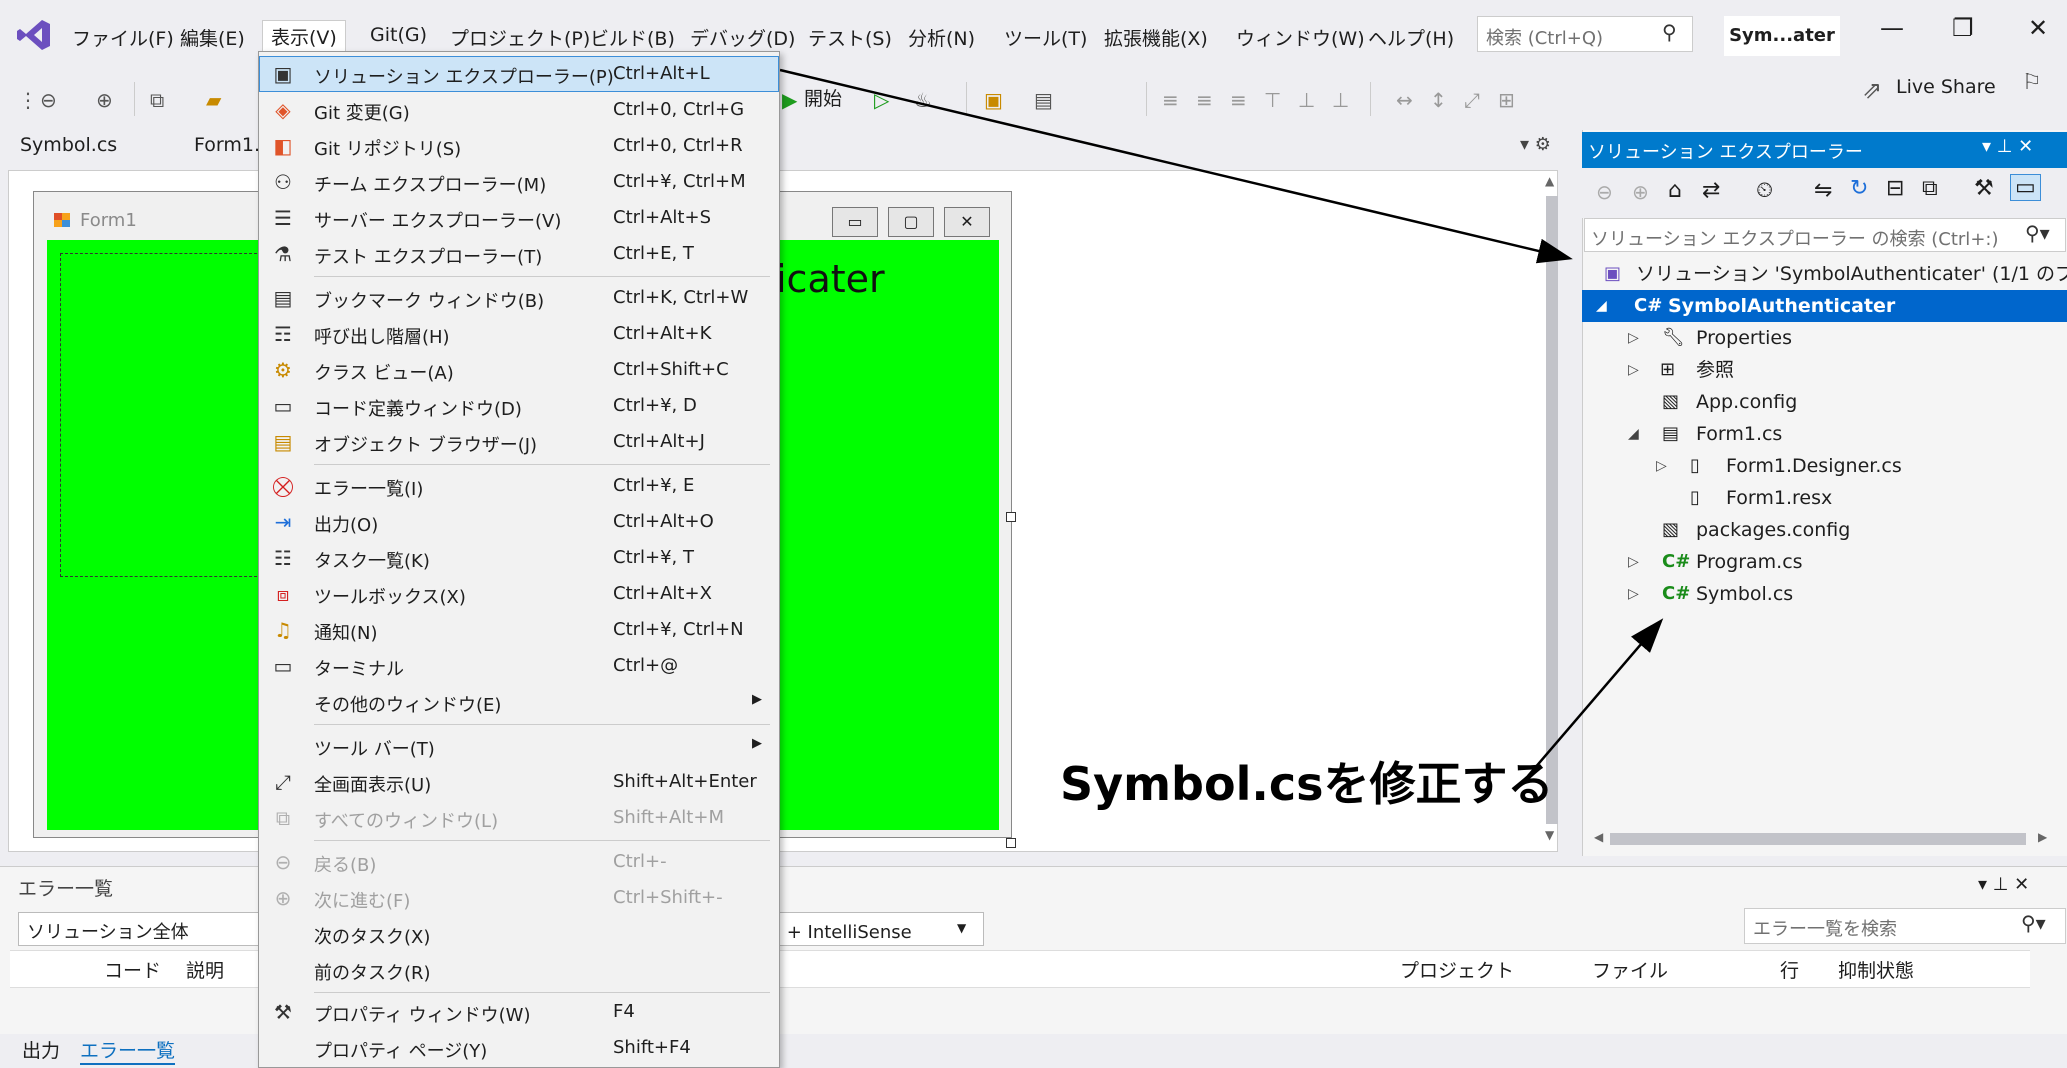 The image size is (2067, 1068). I want to click on solution-explorer-icon: ▣, so click(283, 74).